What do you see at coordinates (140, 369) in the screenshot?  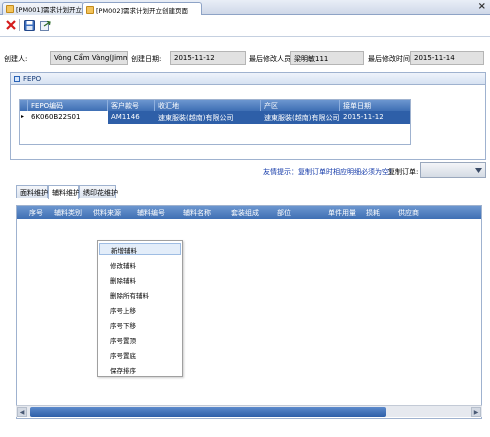 I see `menu-item-save-order: 保存排序` at bounding box center [140, 369].